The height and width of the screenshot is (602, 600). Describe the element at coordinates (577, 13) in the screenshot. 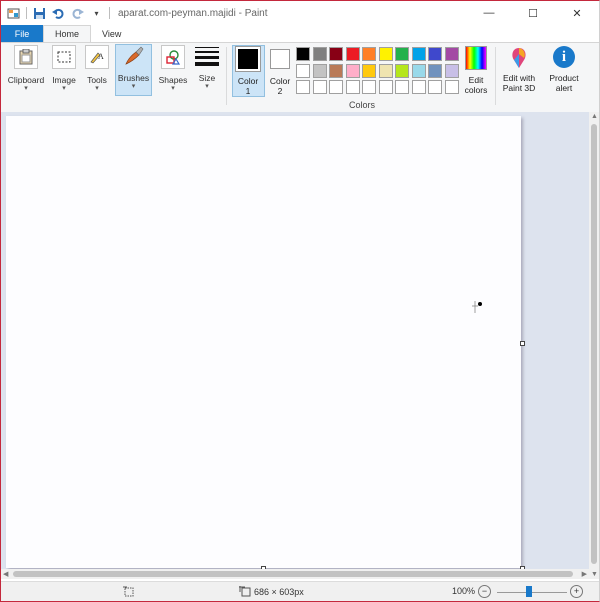

I see `close-button: ✕` at that location.